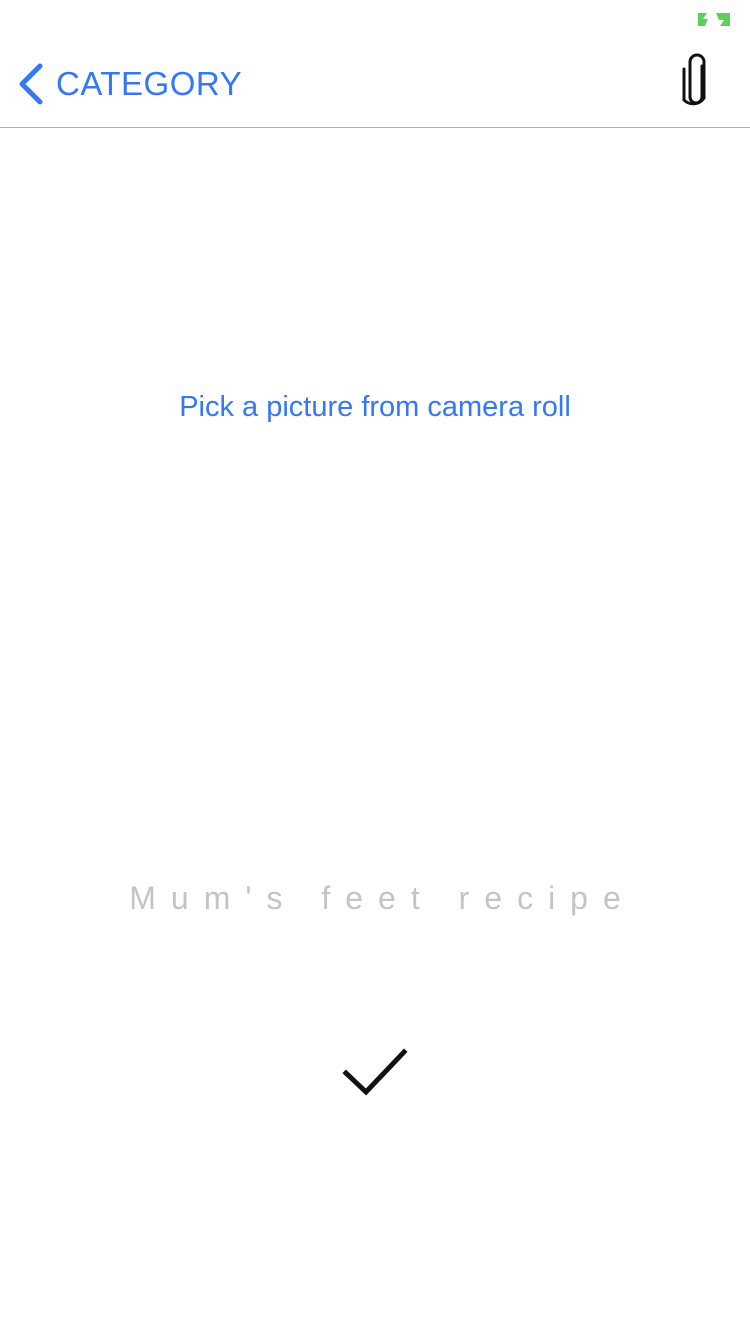  I want to click on status-bar, so click(375, 20).